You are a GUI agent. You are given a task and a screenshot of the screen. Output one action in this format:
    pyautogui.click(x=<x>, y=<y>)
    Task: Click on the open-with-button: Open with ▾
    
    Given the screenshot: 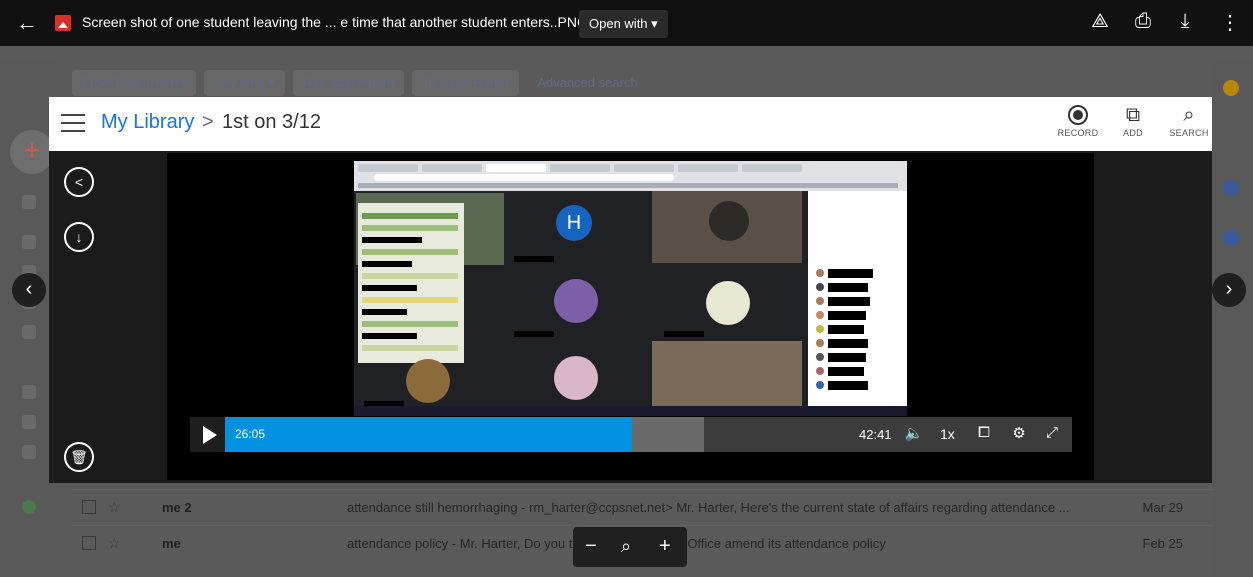 What is the action you would take?
    pyautogui.click(x=623, y=24)
    